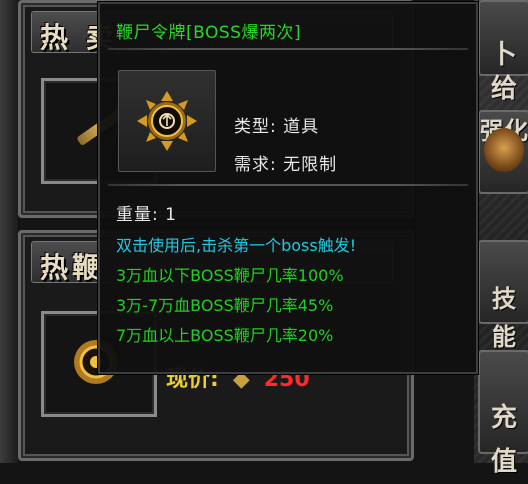 Image resolution: width=528 pixels, height=484 pixels. Describe the element at coordinates (225, 335) in the screenshot. I see `drop-rate-line: 7万血以上BOSS鞭尸几率20%` at that location.